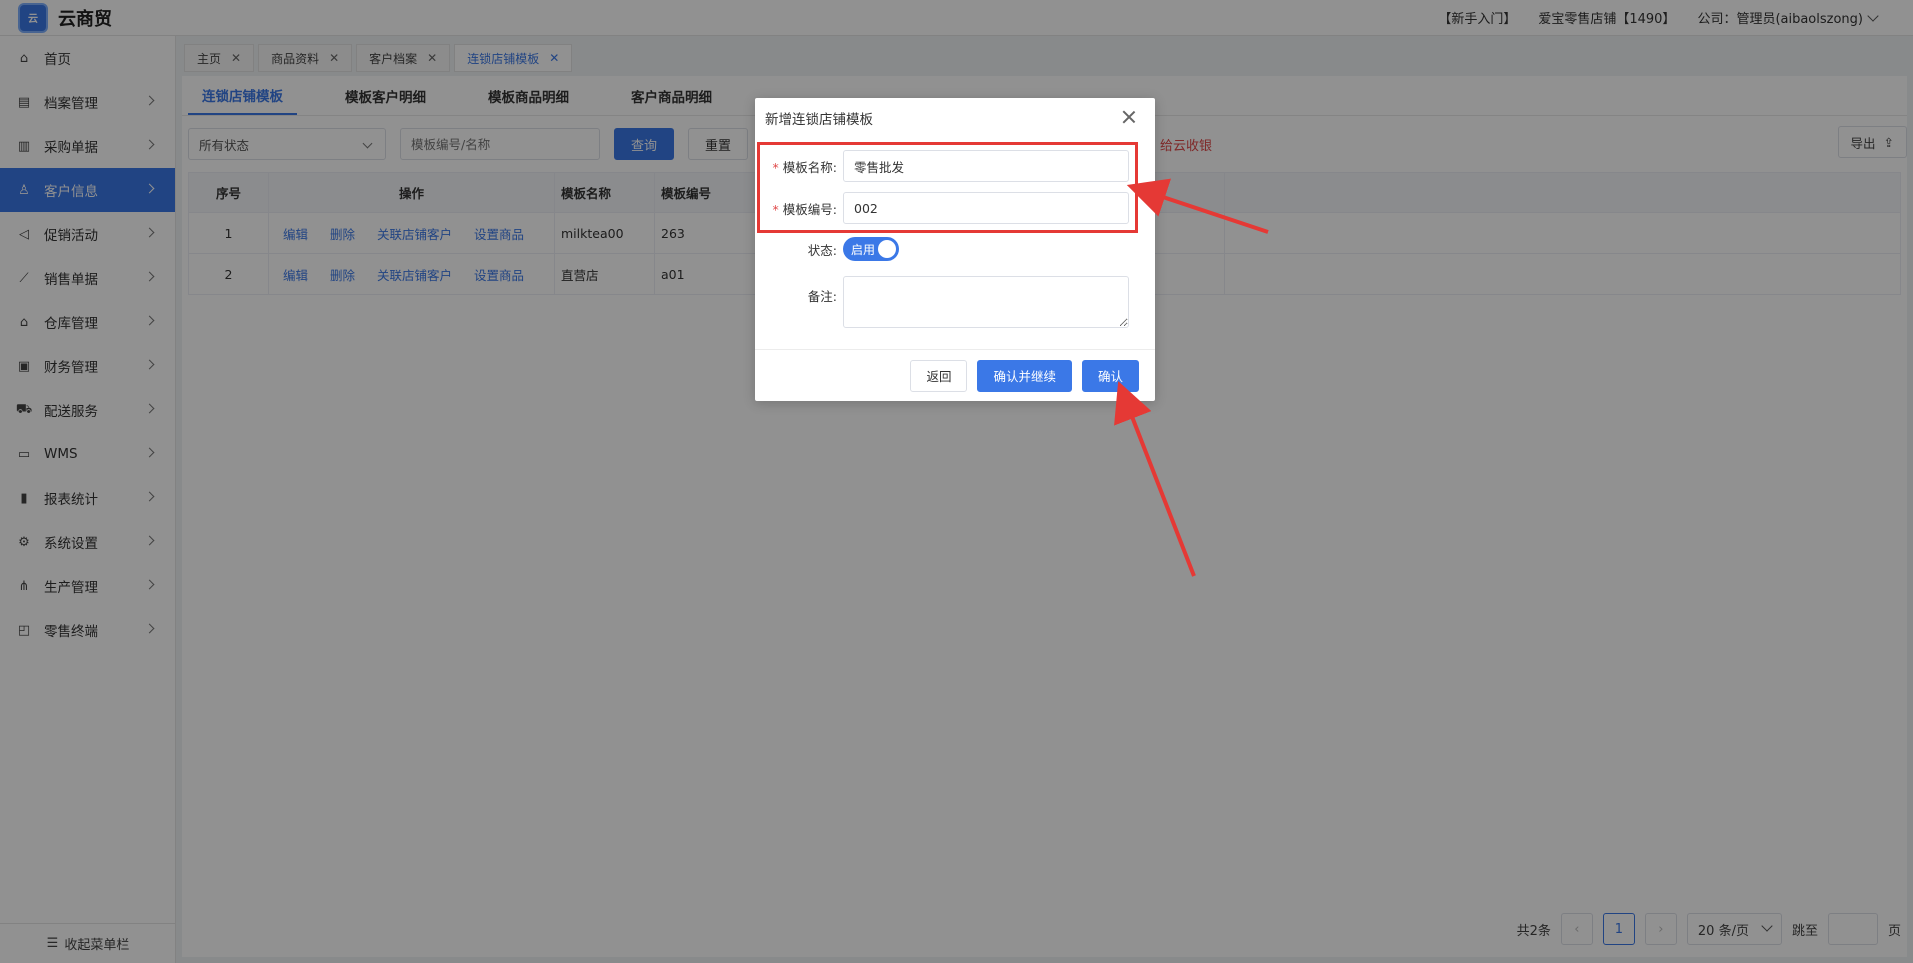 Image resolution: width=1913 pixels, height=963 pixels. Describe the element at coordinates (822, 296) in the screenshot. I see `remark-label: 备注:` at that location.